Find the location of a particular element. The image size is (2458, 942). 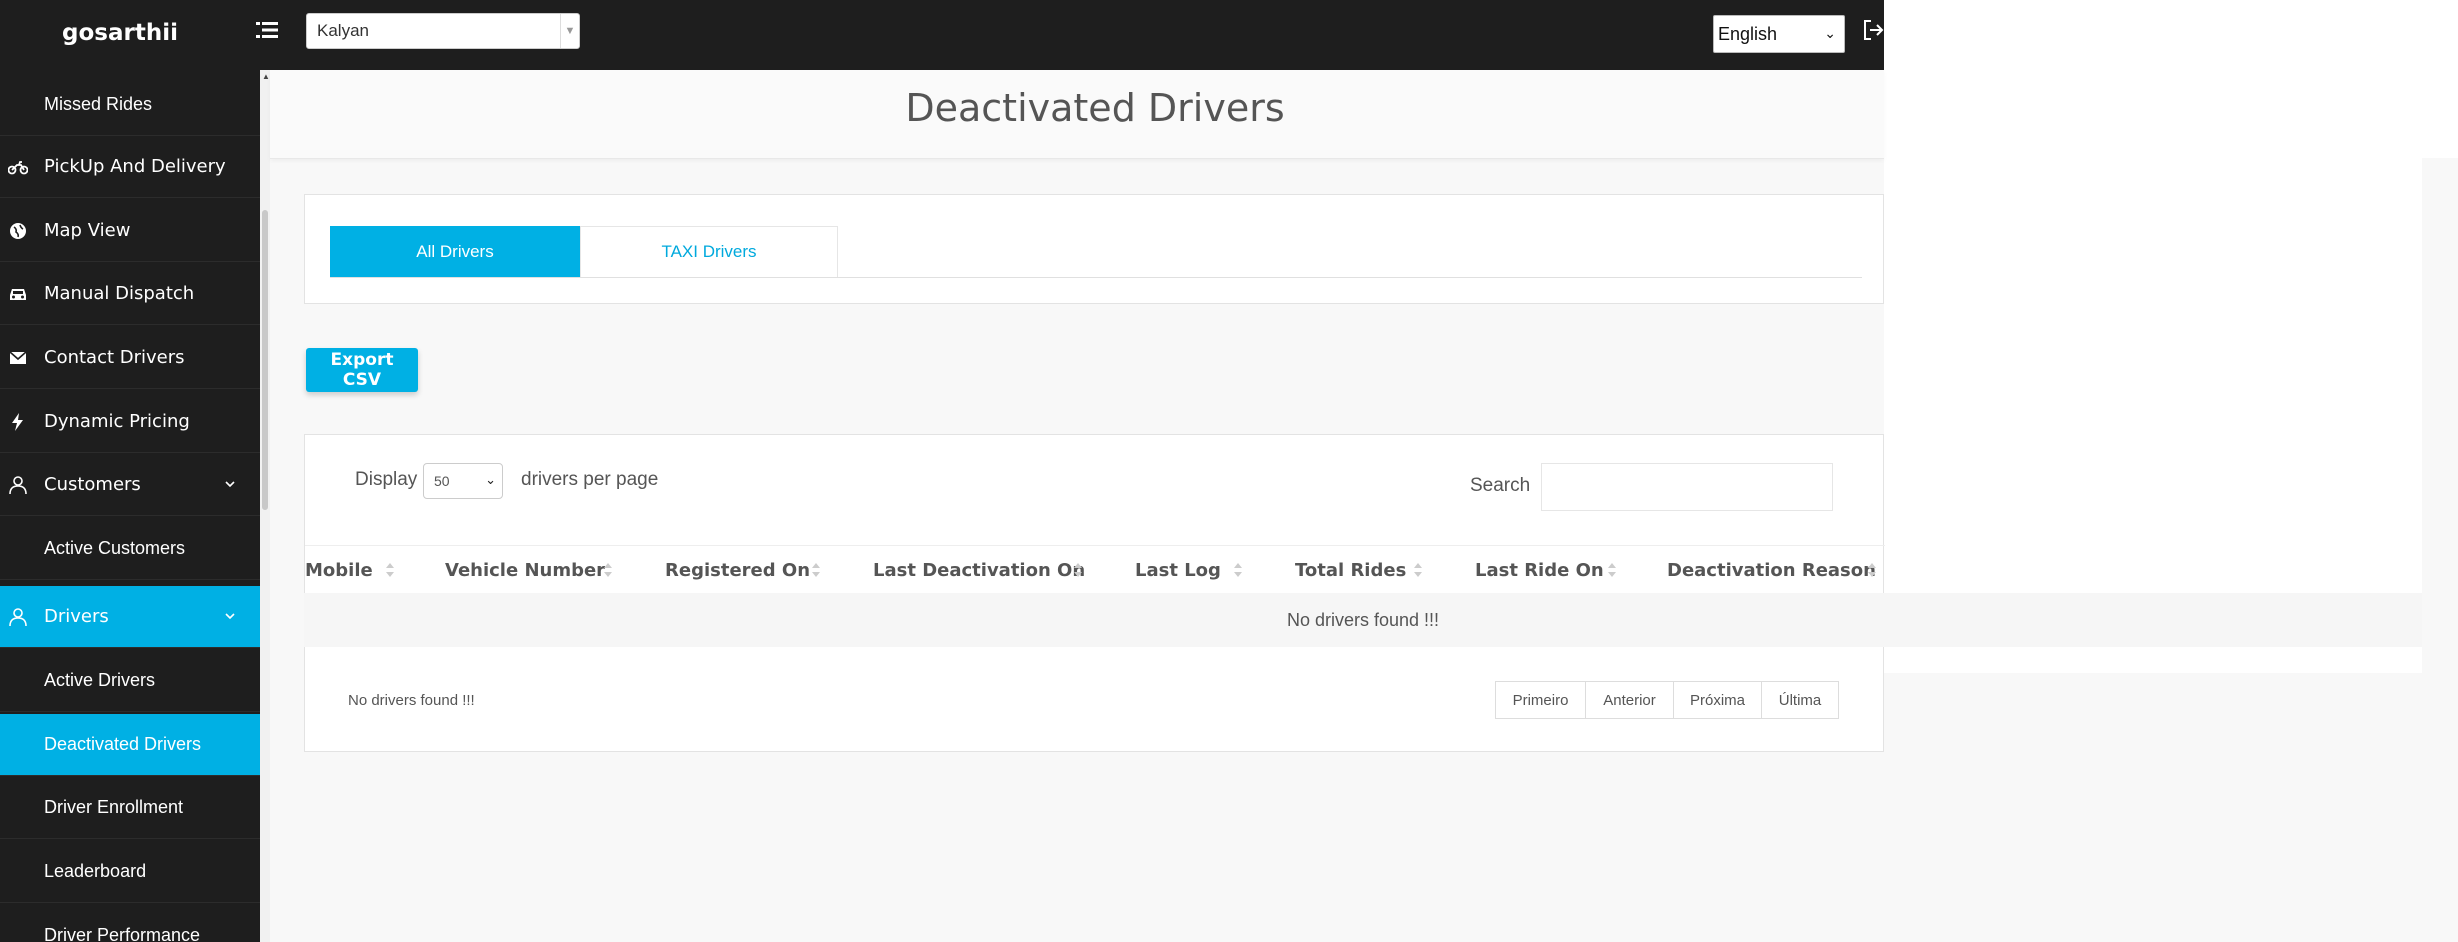

sidebar-item-dynamic-pricing: Dynamic Pricing is located at coordinates (130, 422).